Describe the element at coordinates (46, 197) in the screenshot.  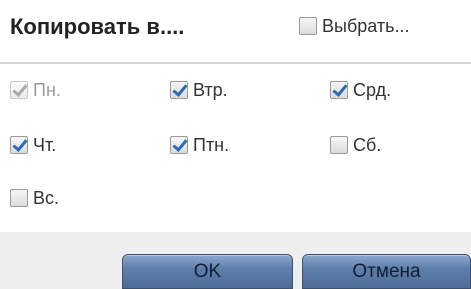
I see `day-label-sun: Вс.` at that location.